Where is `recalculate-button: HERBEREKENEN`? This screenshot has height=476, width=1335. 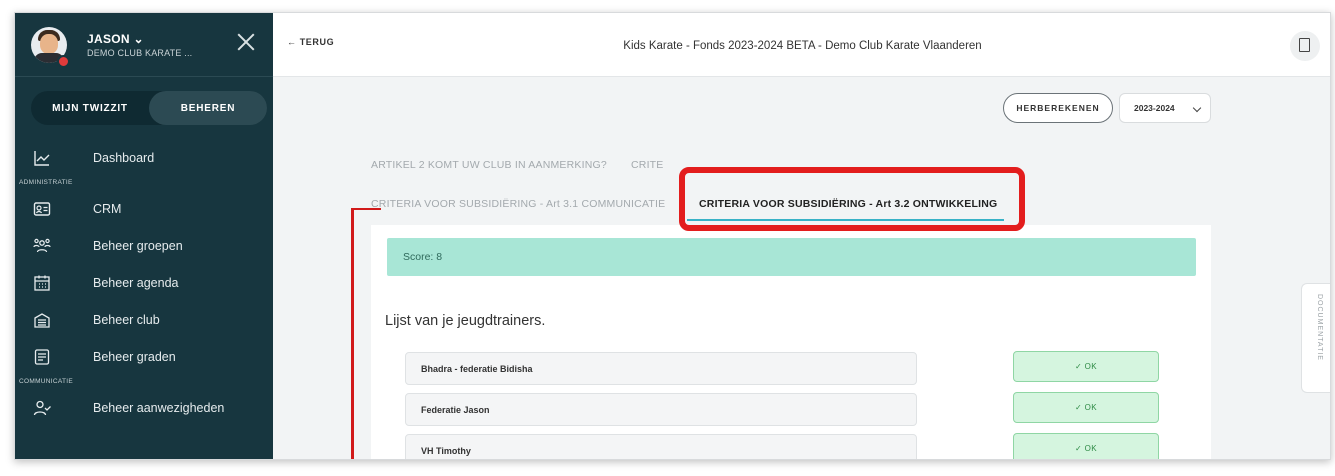
recalculate-button: HERBEREKENEN is located at coordinates (1058, 108).